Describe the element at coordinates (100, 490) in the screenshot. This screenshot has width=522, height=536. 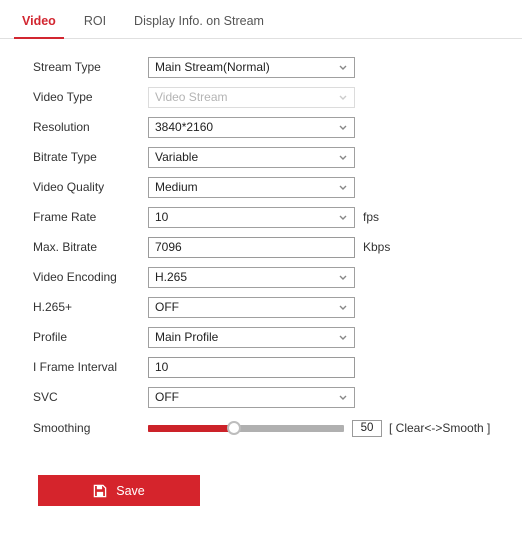
I see `save-floppy-icon` at that location.